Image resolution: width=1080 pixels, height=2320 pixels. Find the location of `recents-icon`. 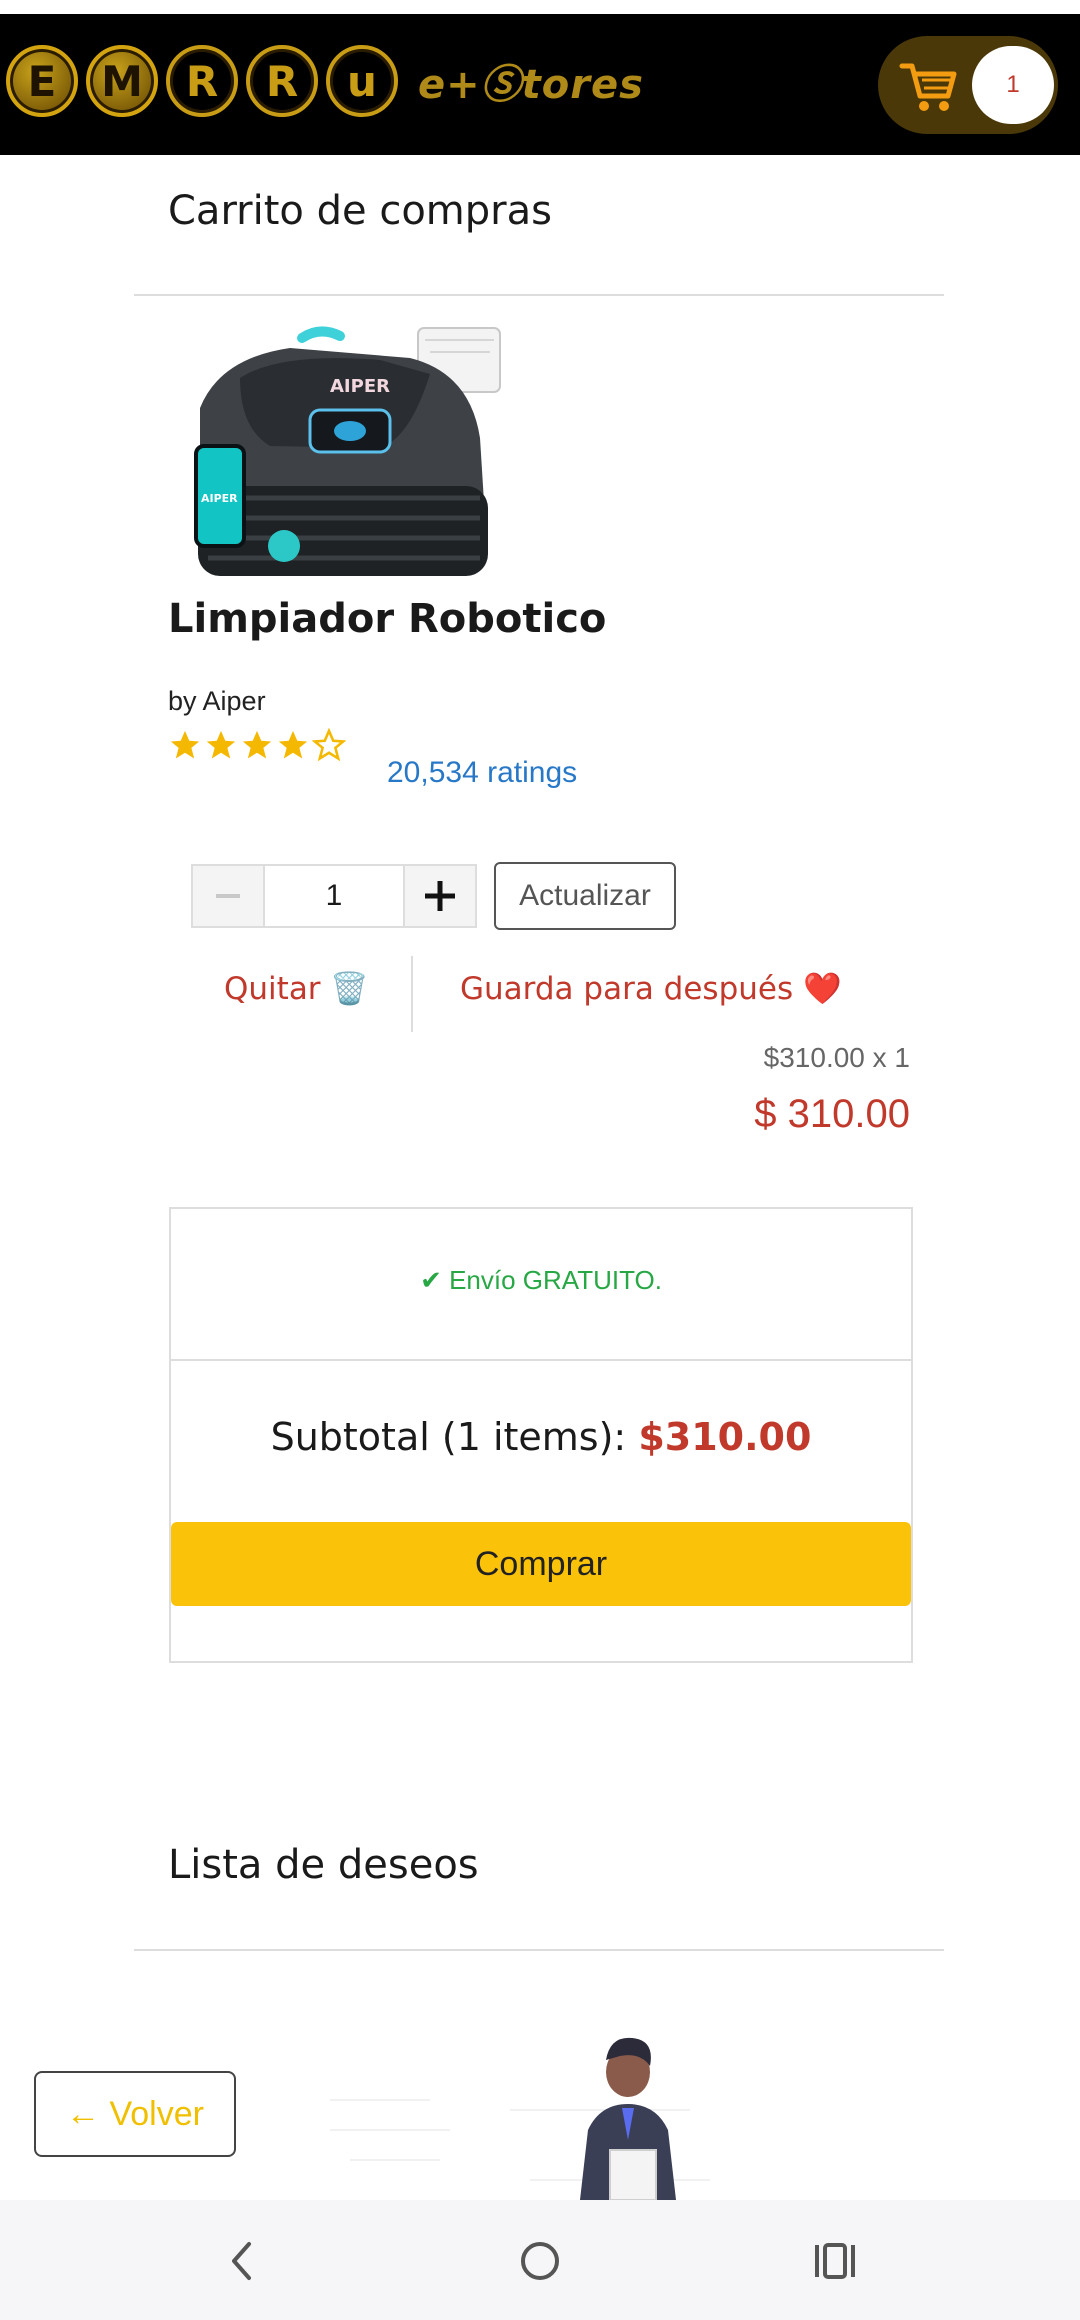

recents-icon is located at coordinates (835, 2261).